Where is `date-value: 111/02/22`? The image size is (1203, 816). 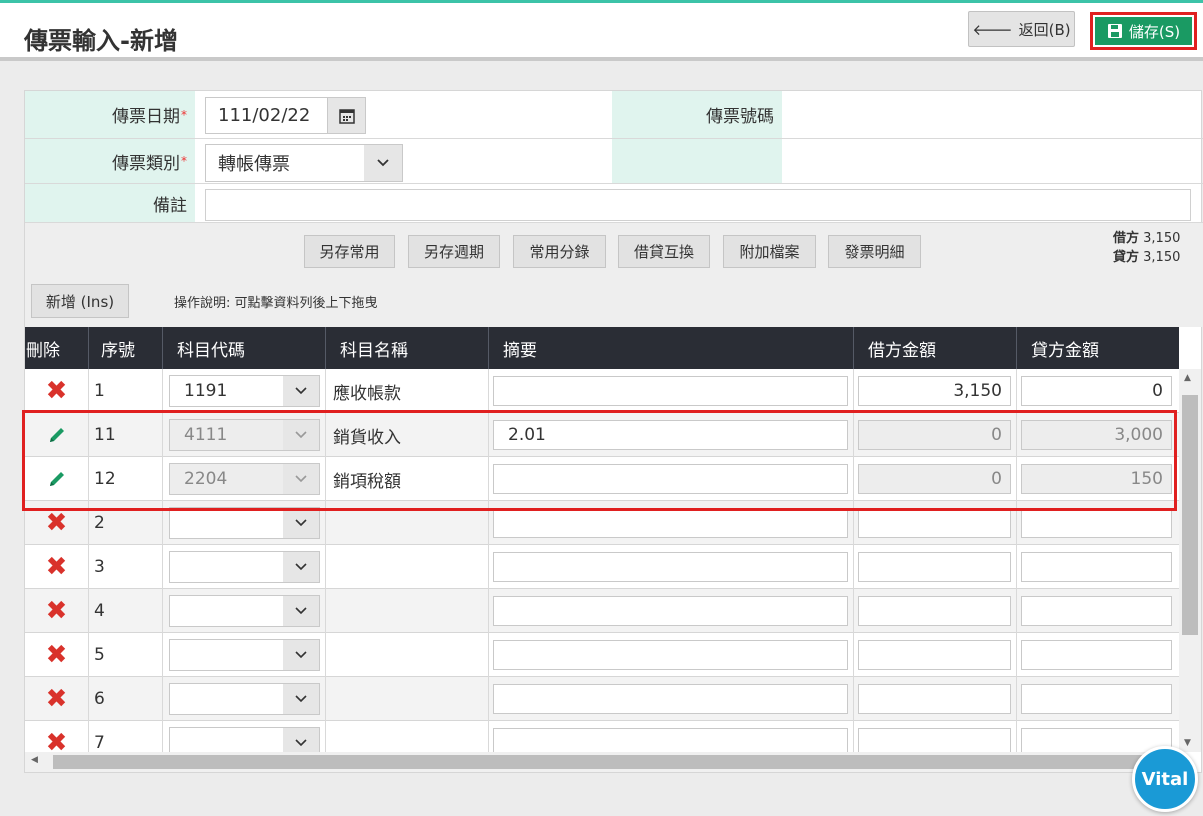
date-value: 111/02/22 is located at coordinates (264, 115).